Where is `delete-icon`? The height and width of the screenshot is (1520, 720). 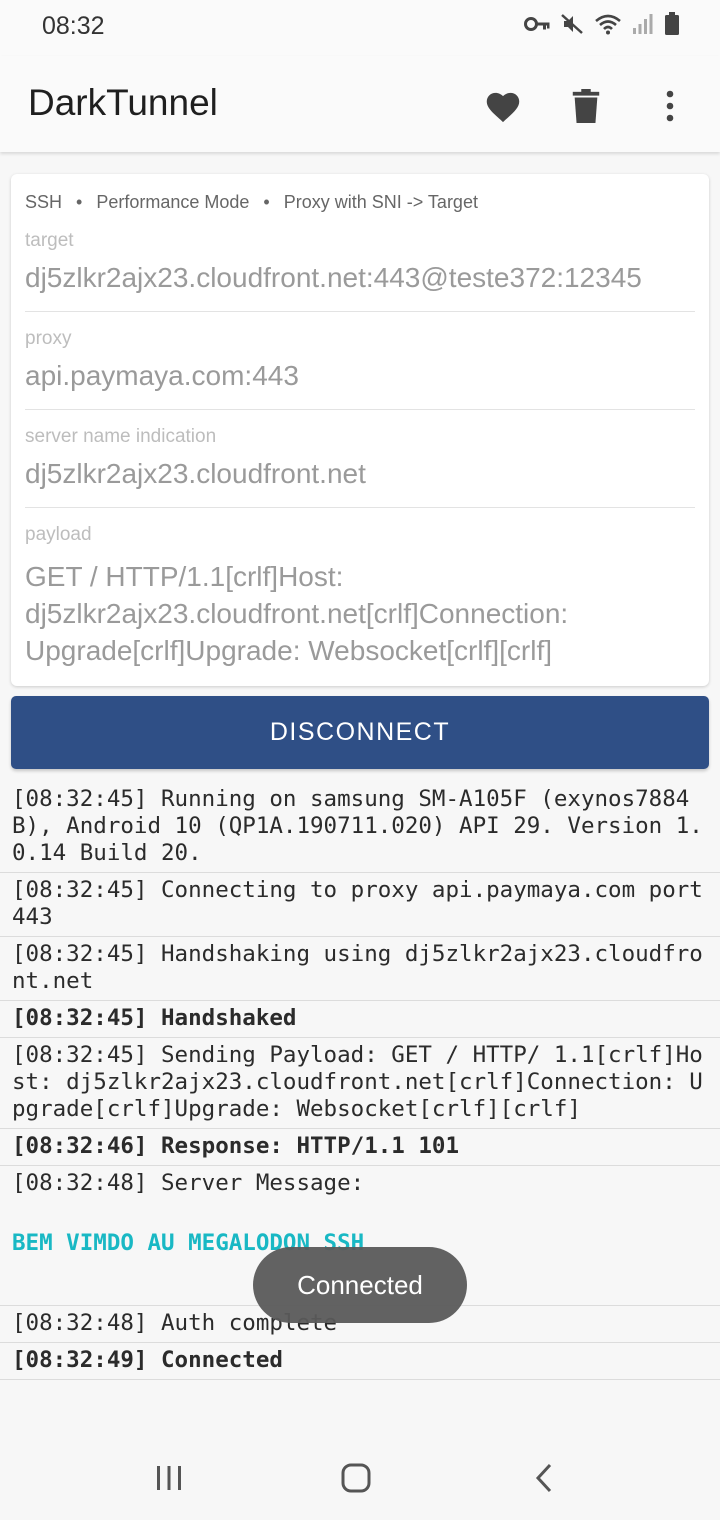 delete-icon is located at coordinates (586, 106).